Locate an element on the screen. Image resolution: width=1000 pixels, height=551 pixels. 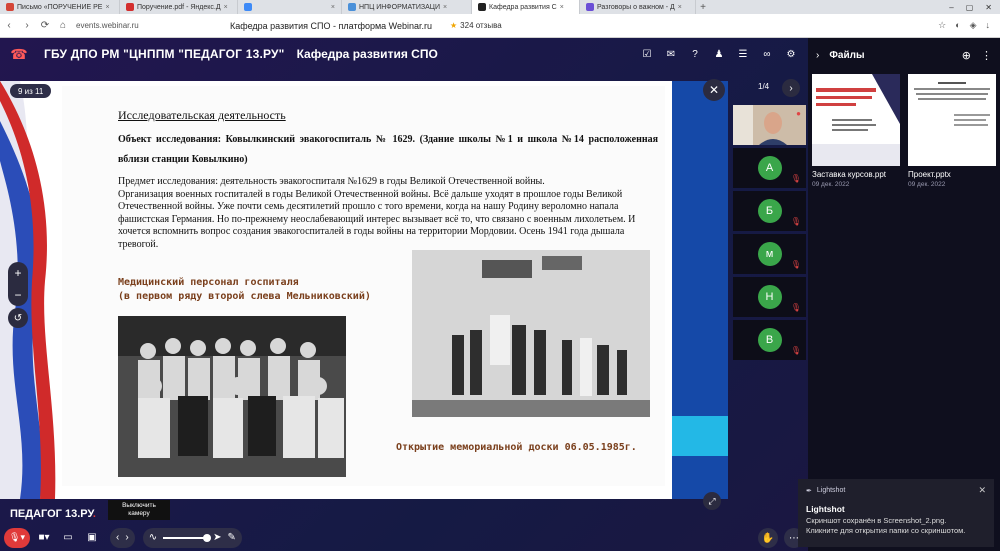
participant-video: ● is located at coordinates (769, 125).